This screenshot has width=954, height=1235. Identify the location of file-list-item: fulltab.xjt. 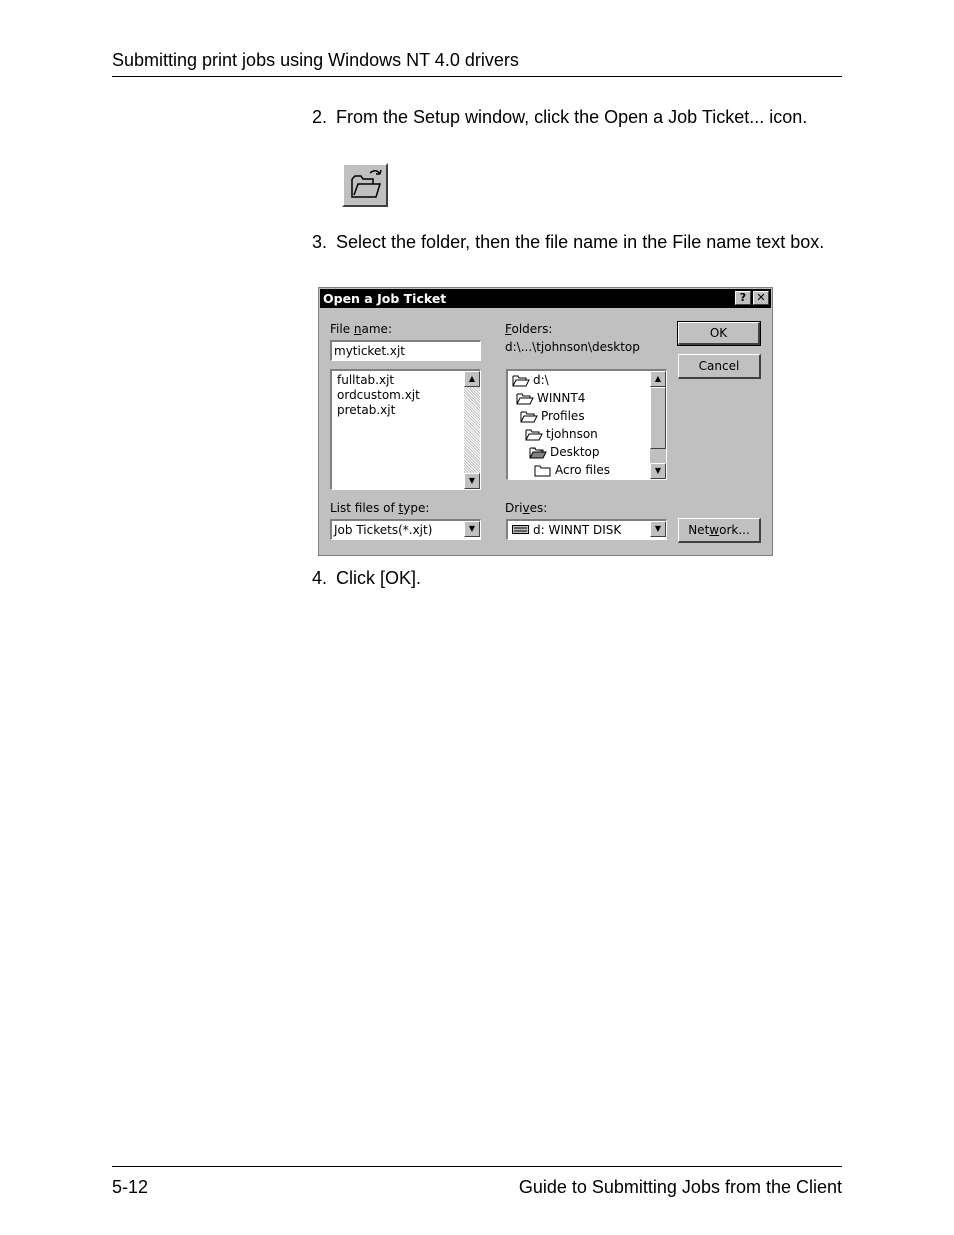
(365, 380).